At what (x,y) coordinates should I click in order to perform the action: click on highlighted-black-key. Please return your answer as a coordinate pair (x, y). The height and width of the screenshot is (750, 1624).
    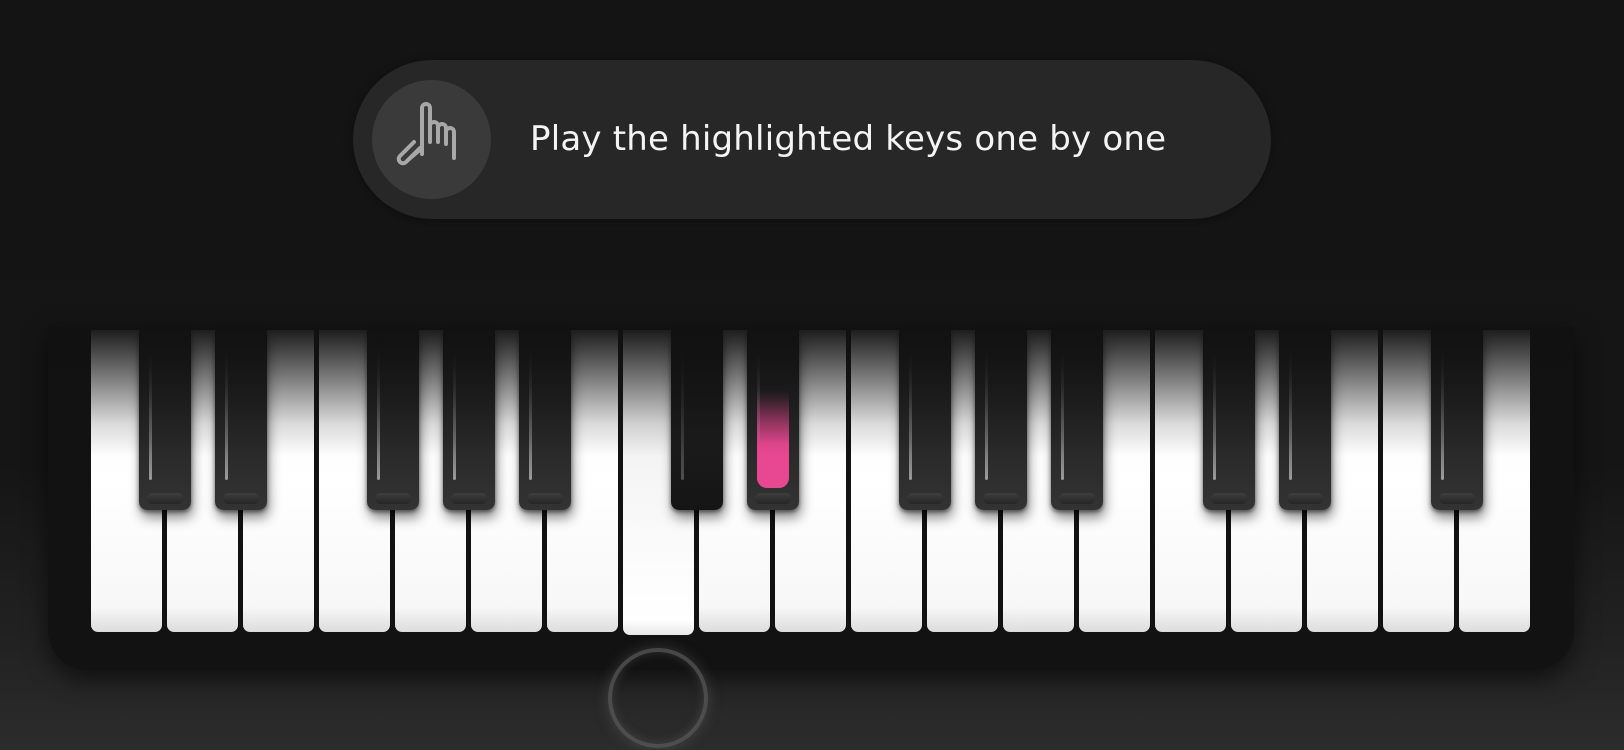
    Looking at the image, I should click on (773, 420).